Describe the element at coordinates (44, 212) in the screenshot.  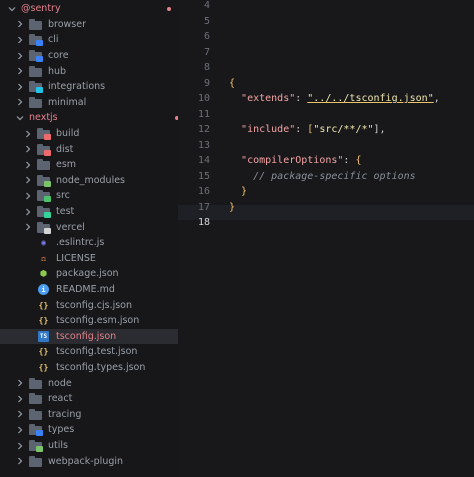
I see `folder-test-icon` at that location.